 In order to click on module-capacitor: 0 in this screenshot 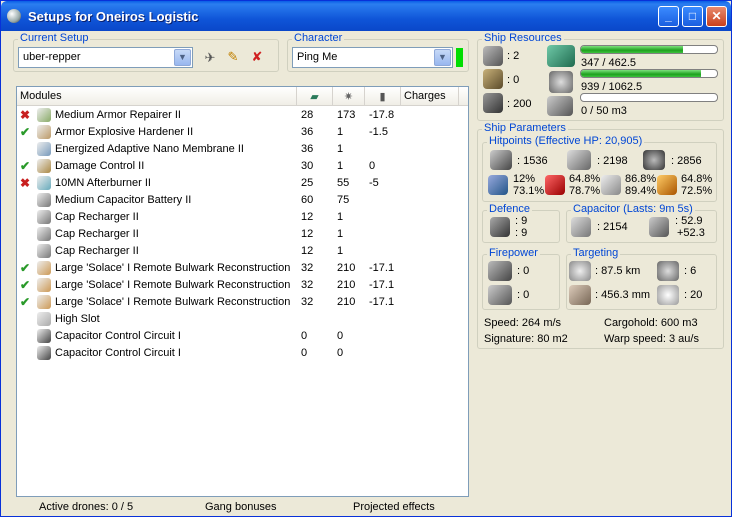, I will do `click(372, 166)`.